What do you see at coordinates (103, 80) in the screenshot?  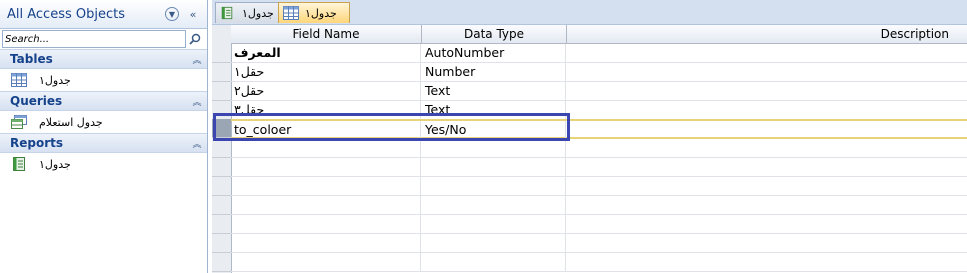 I see `nav-item-table: جدول١` at bounding box center [103, 80].